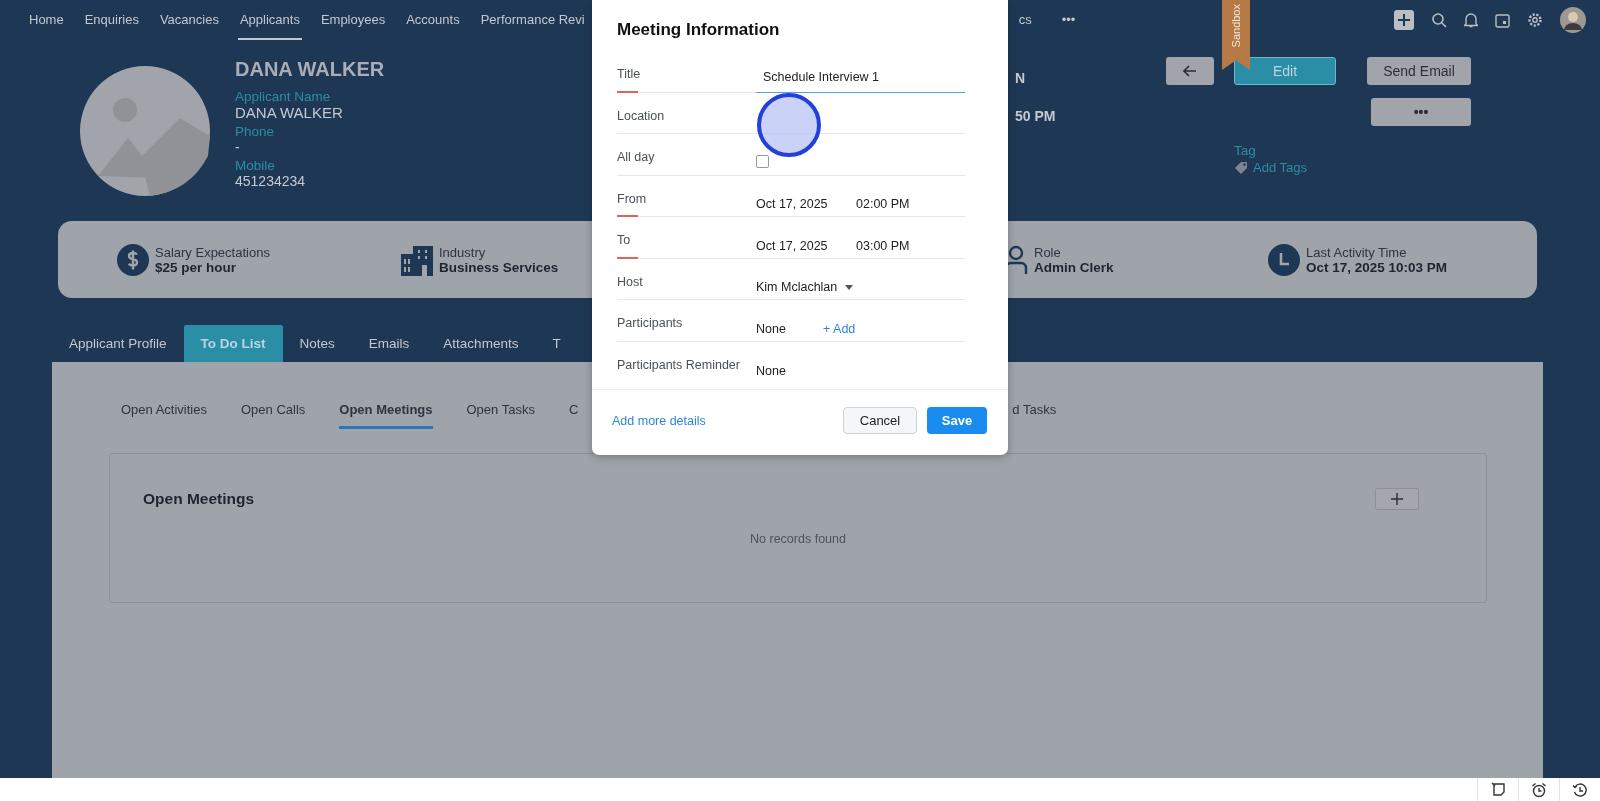 The image size is (1600, 801). Describe the element at coordinates (389, 343) in the screenshot. I see `tab: Emails` at that location.